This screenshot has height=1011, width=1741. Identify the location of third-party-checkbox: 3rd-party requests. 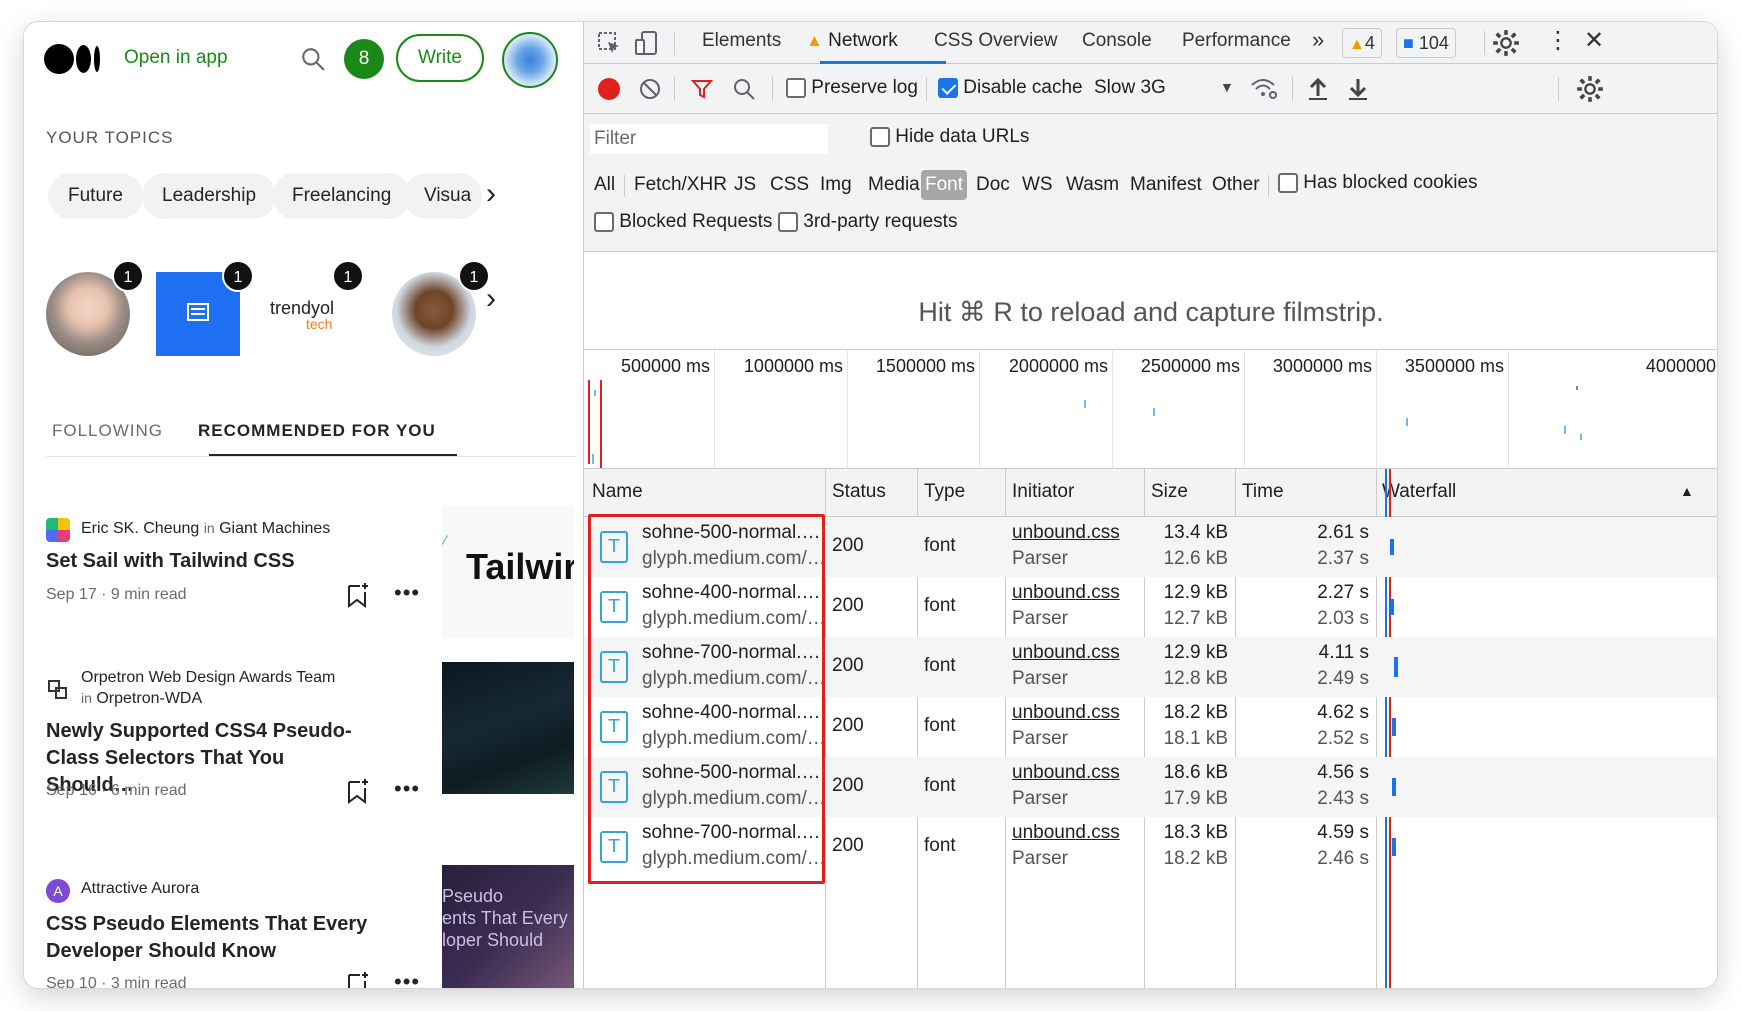
(867, 222).